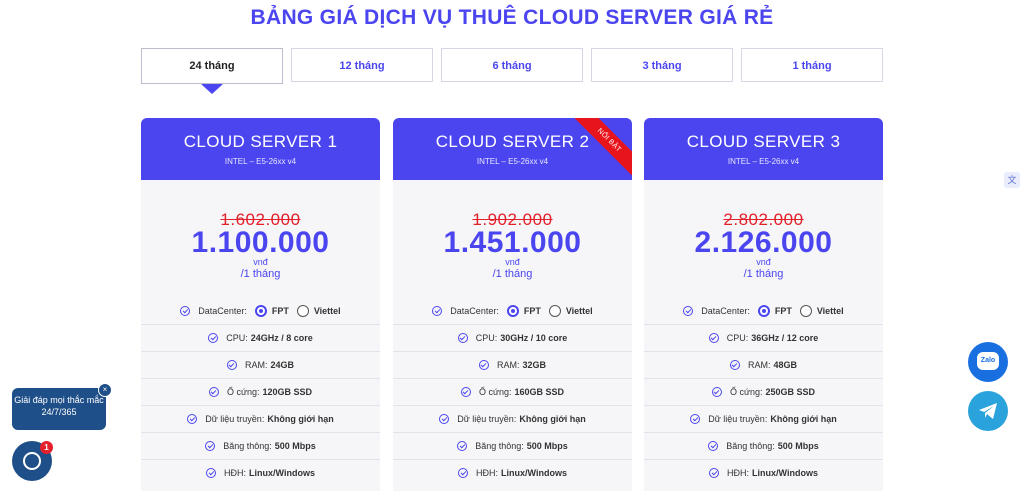 This screenshot has height=491, width=1024. Describe the element at coordinates (212, 66) in the screenshot. I see `tab-24-months: 24 tháng` at that location.